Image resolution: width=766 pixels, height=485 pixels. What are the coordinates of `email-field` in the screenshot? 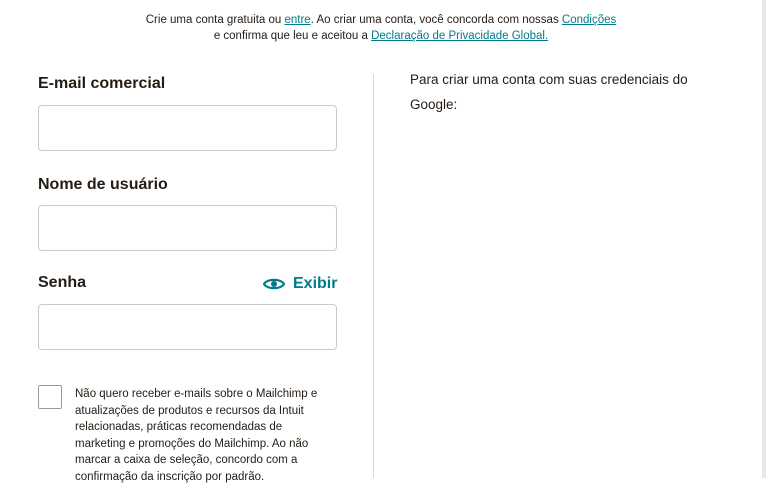 It's located at (187, 128).